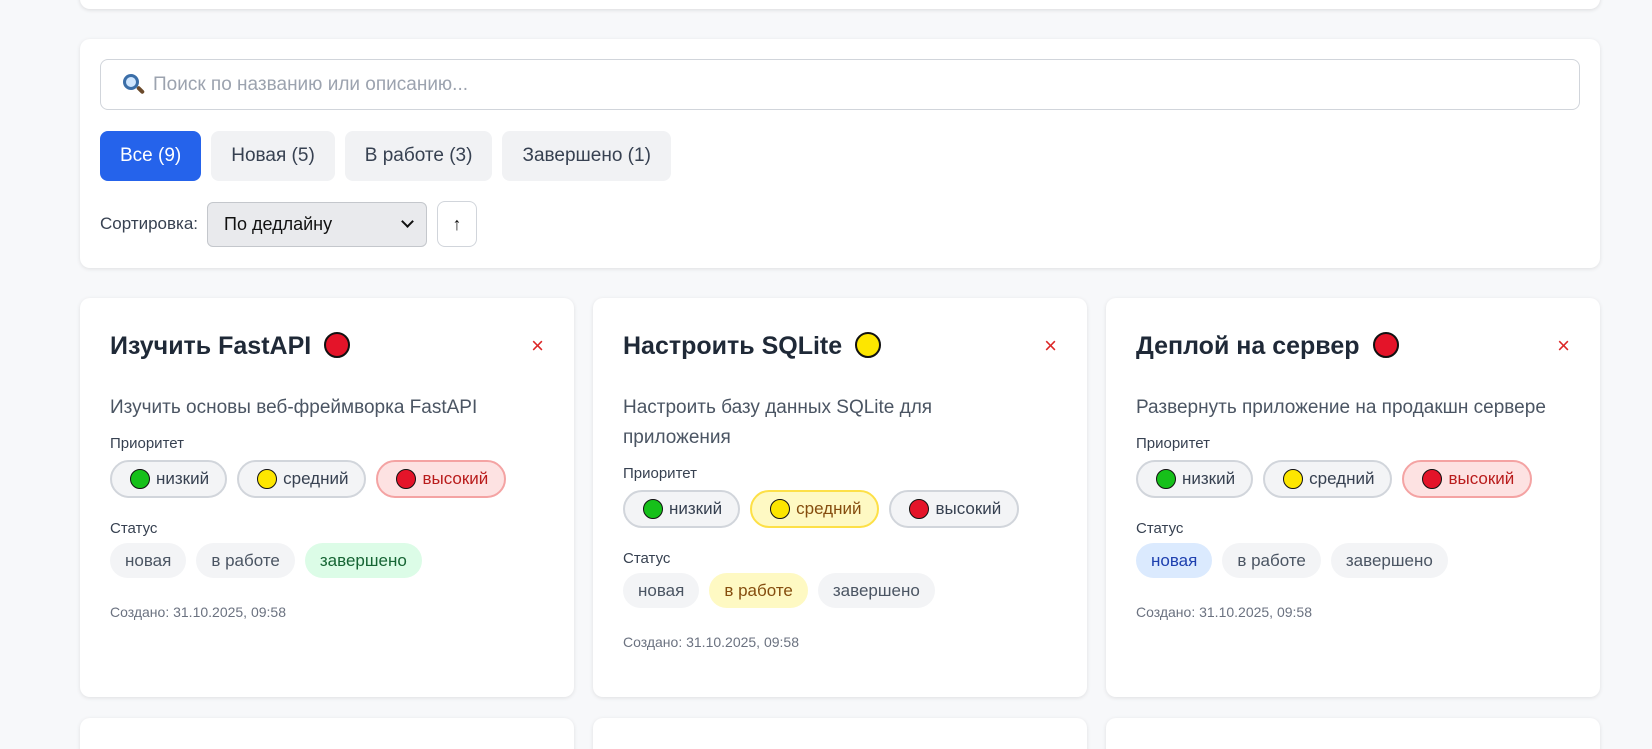 This screenshot has height=749, width=1652. What do you see at coordinates (273, 156) in the screenshot?
I see `tab-new: Новая (5)` at bounding box center [273, 156].